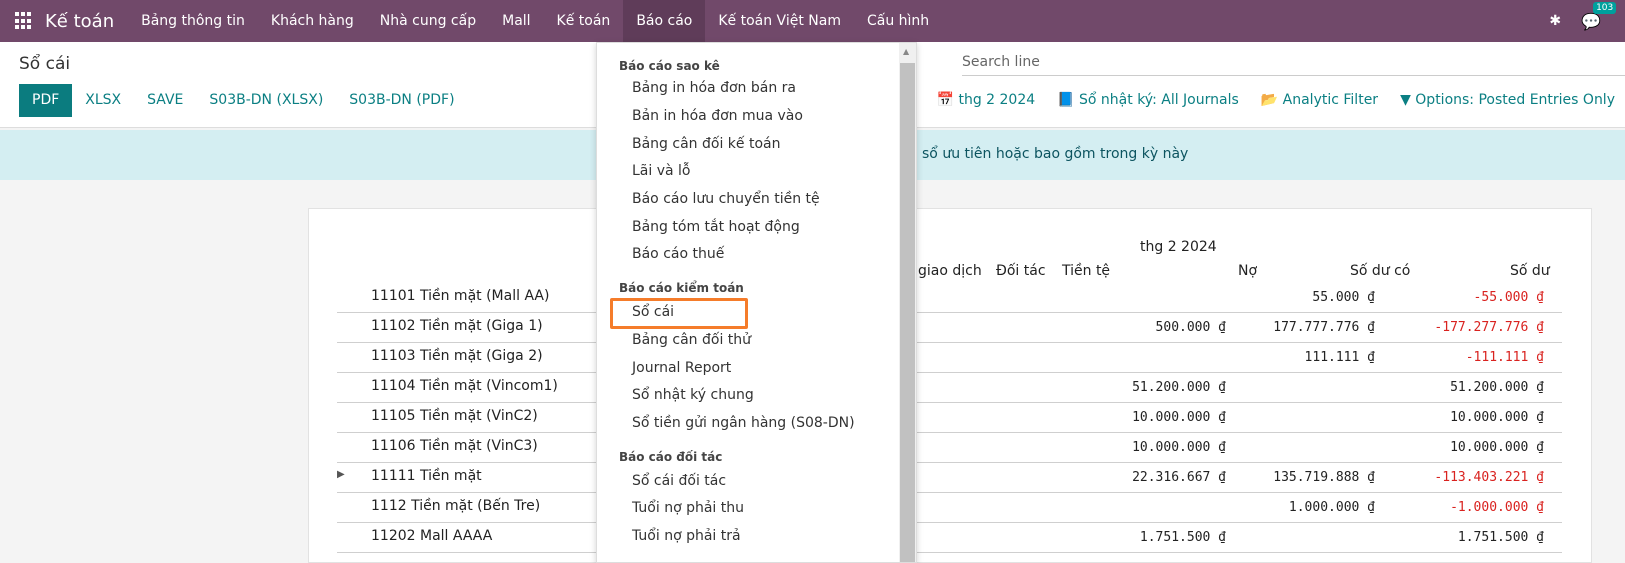  Describe the element at coordinates (1179, 477) in the screenshot. I see `debit-value: 22.316.667 ₫` at that location.